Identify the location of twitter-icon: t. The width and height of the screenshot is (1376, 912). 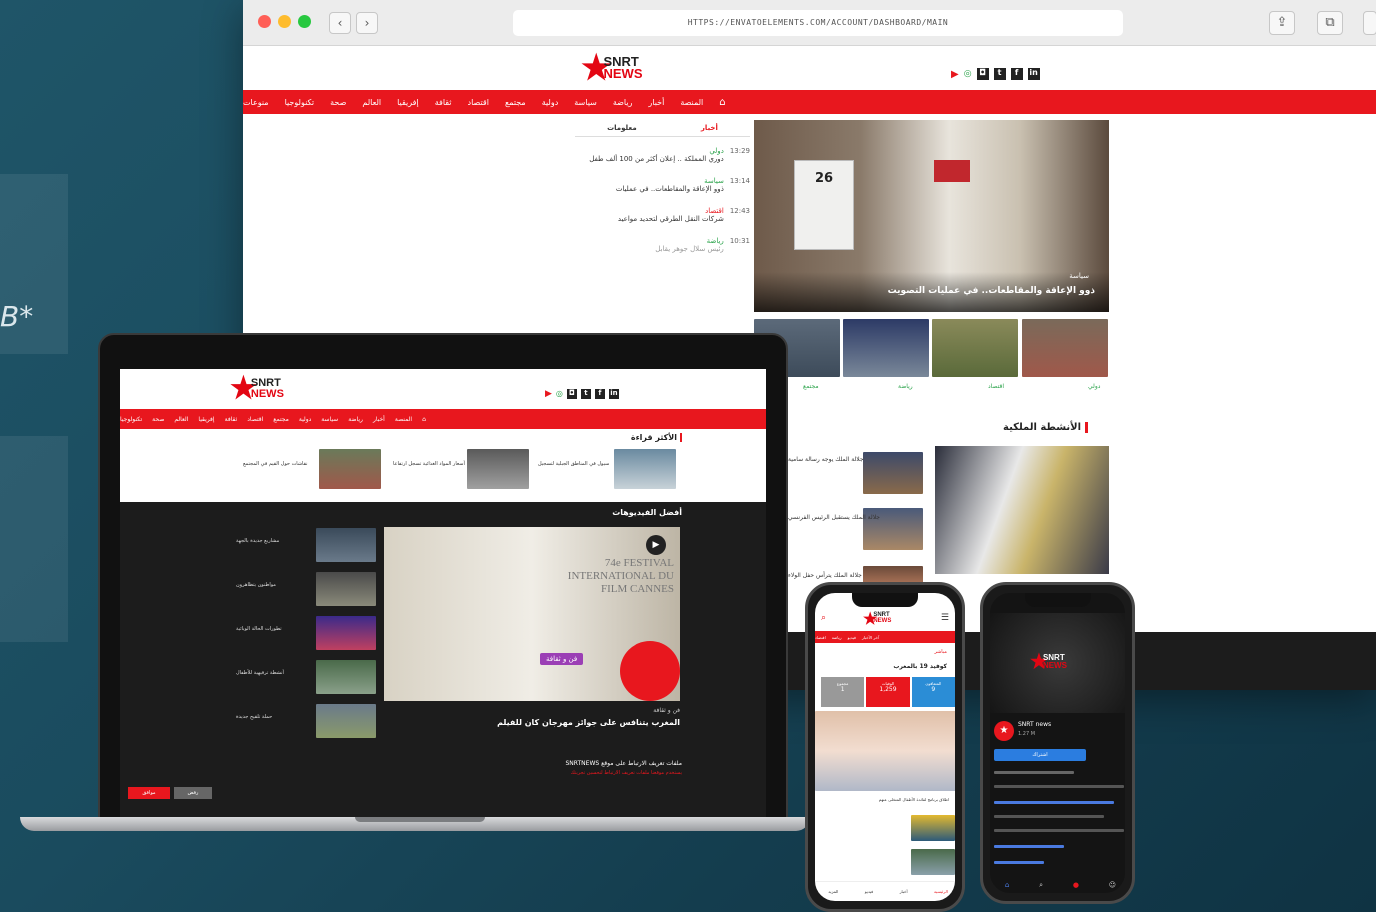
(585, 394).